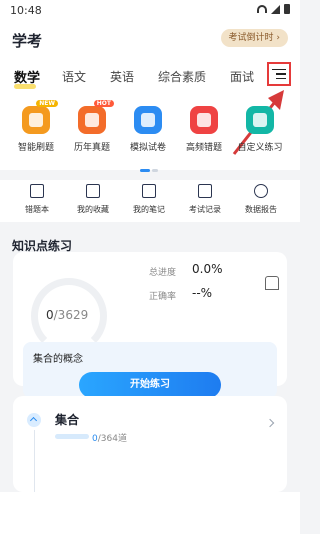 This screenshot has width=320, height=534. I want to click on accuracy-value: --%, so click(202, 293).